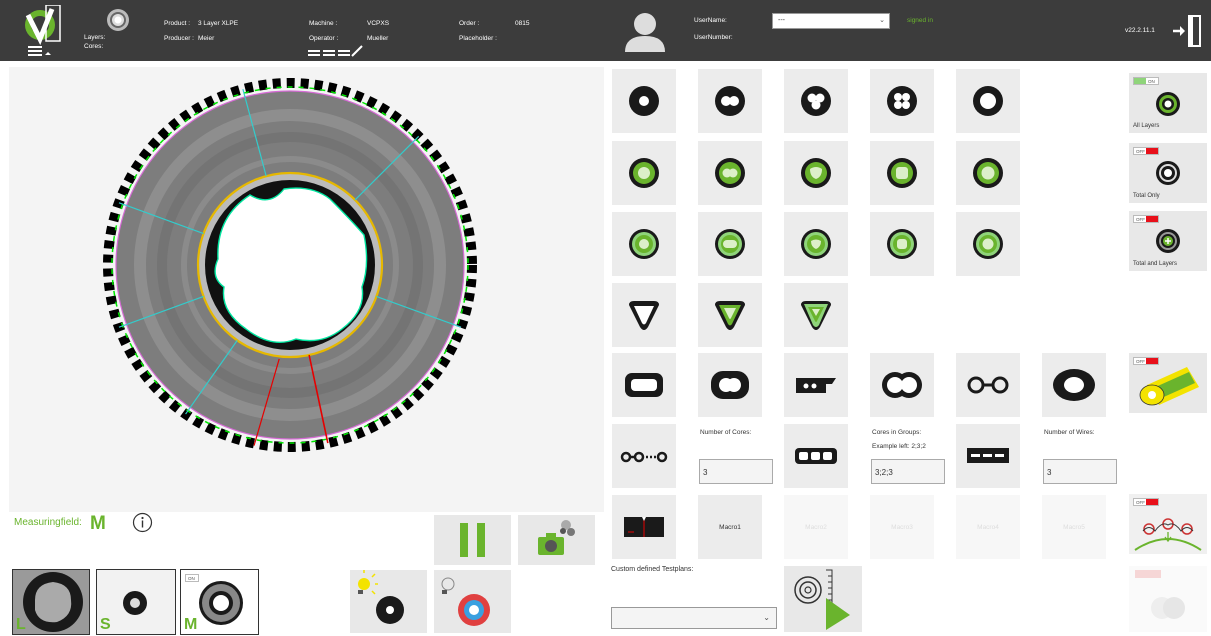 Image resolution: width=1211 pixels, height=636 pixels. What do you see at coordinates (816, 173) in the screenshot?
I see `shape-three-core-layers-tile` at bounding box center [816, 173].